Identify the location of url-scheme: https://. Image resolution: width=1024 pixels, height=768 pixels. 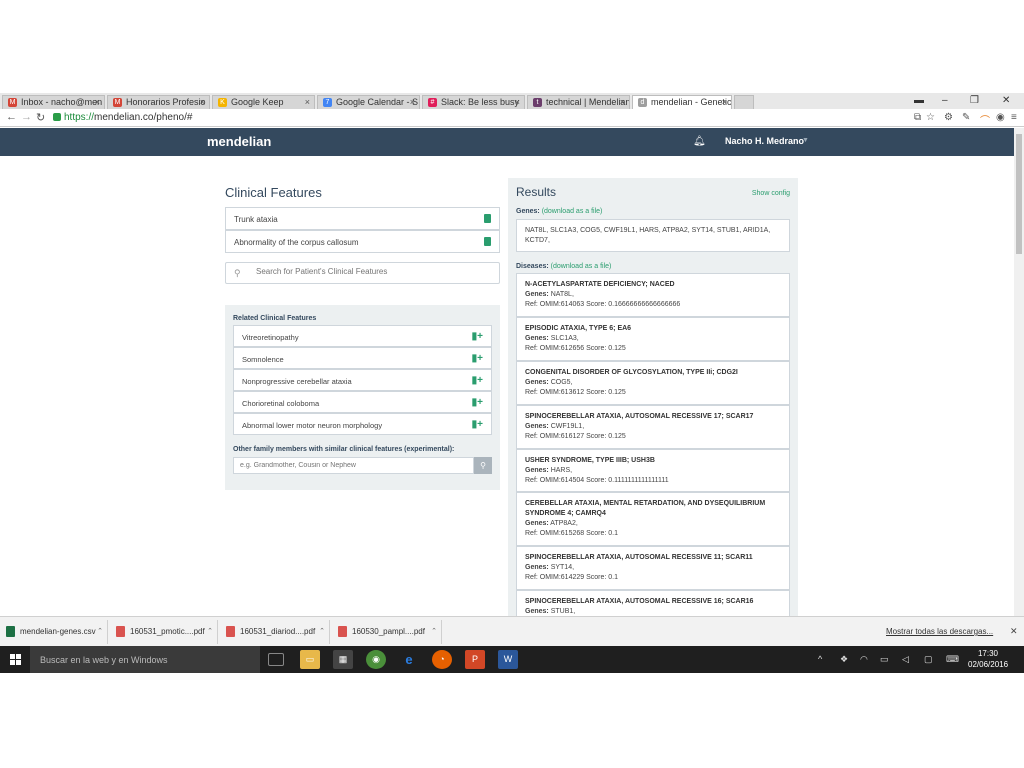
(79, 117).